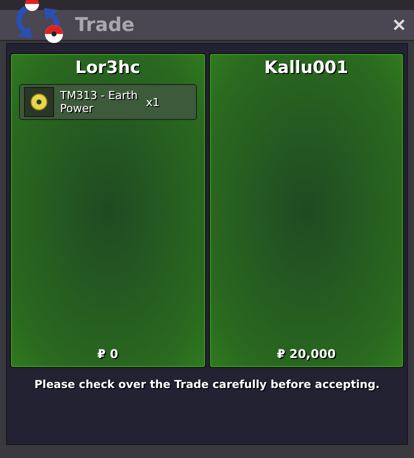 The width and height of the screenshot is (414, 458). What do you see at coordinates (207, 384) in the screenshot?
I see `trade-notice: Please check over the Trade carefully before accepting.` at bounding box center [207, 384].